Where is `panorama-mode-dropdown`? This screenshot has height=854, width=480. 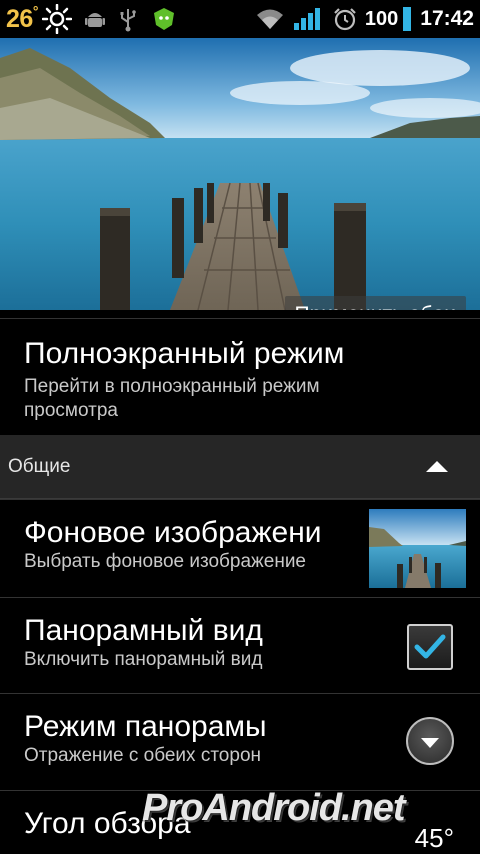
panorama-mode-dropdown is located at coordinates (430, 741).